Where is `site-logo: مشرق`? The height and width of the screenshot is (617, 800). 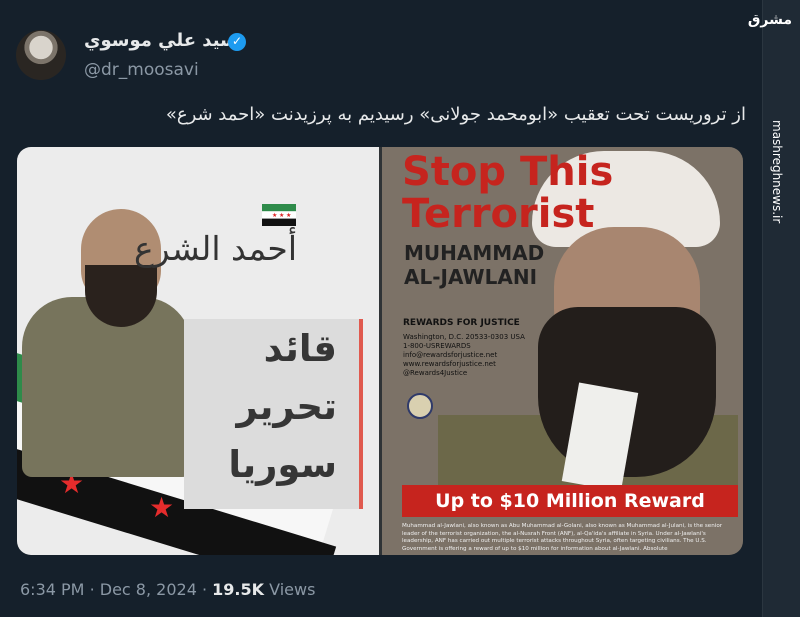
site-logo: مشرق is located at coordinates (769, 20).